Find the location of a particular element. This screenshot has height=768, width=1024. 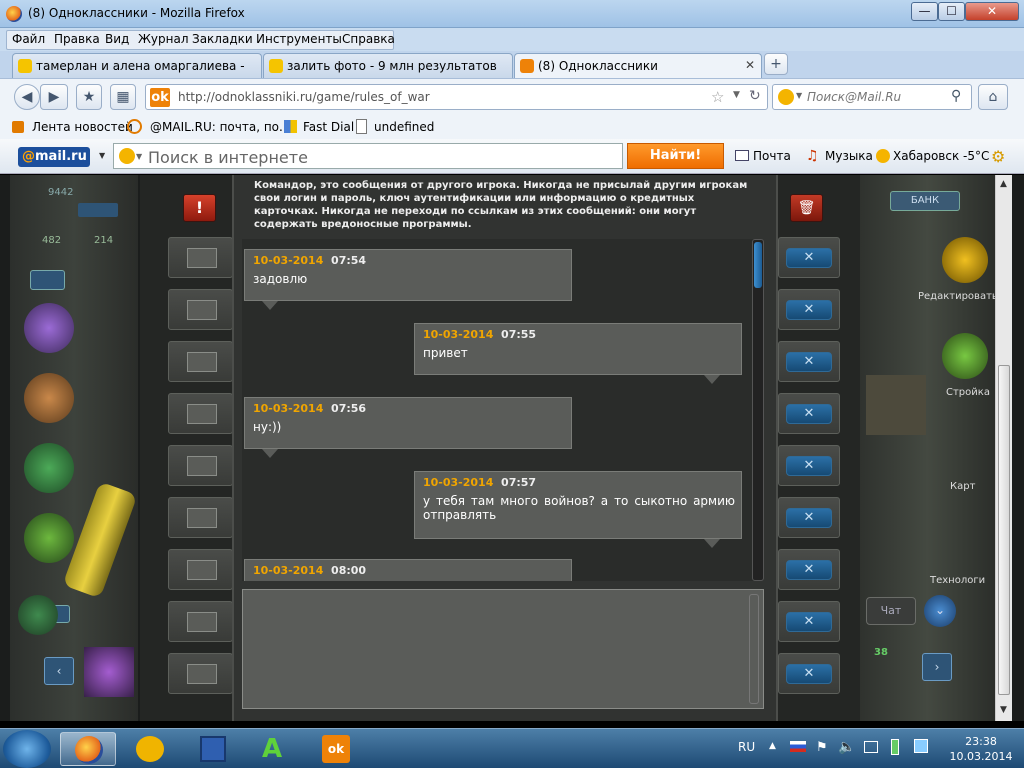

bookmark-undefined: undefined is located at coordinates (404, 127).